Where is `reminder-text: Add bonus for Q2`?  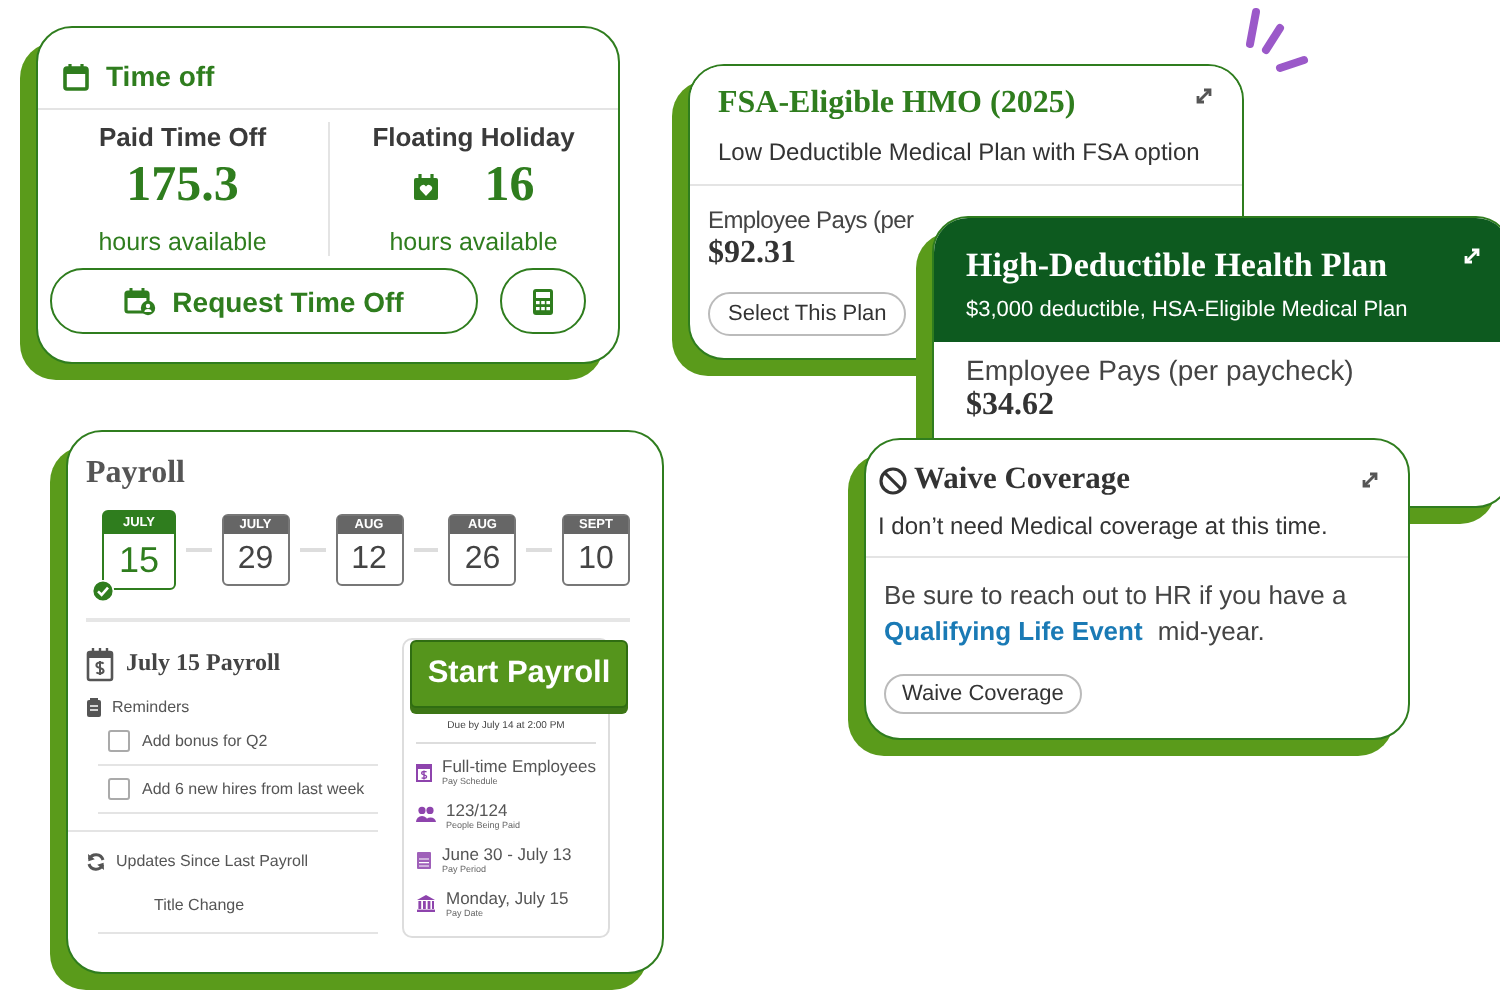
reminder-text: Add bonus for Q2 is located at coordinates (205, 740).